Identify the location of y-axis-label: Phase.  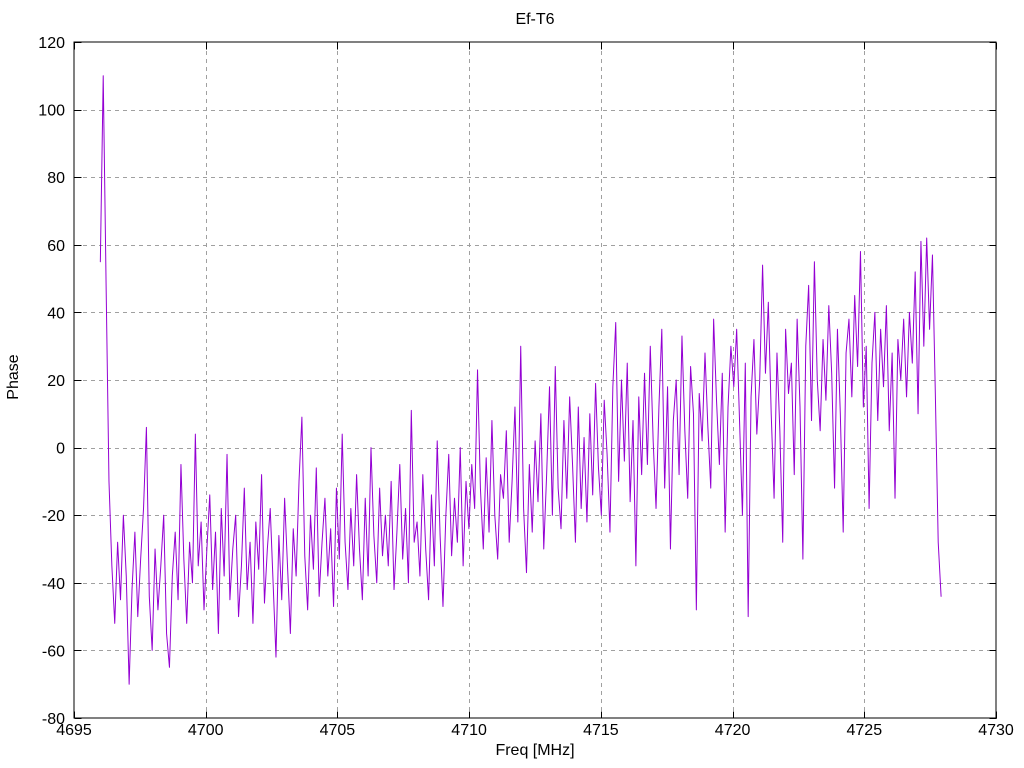
(13, 377).